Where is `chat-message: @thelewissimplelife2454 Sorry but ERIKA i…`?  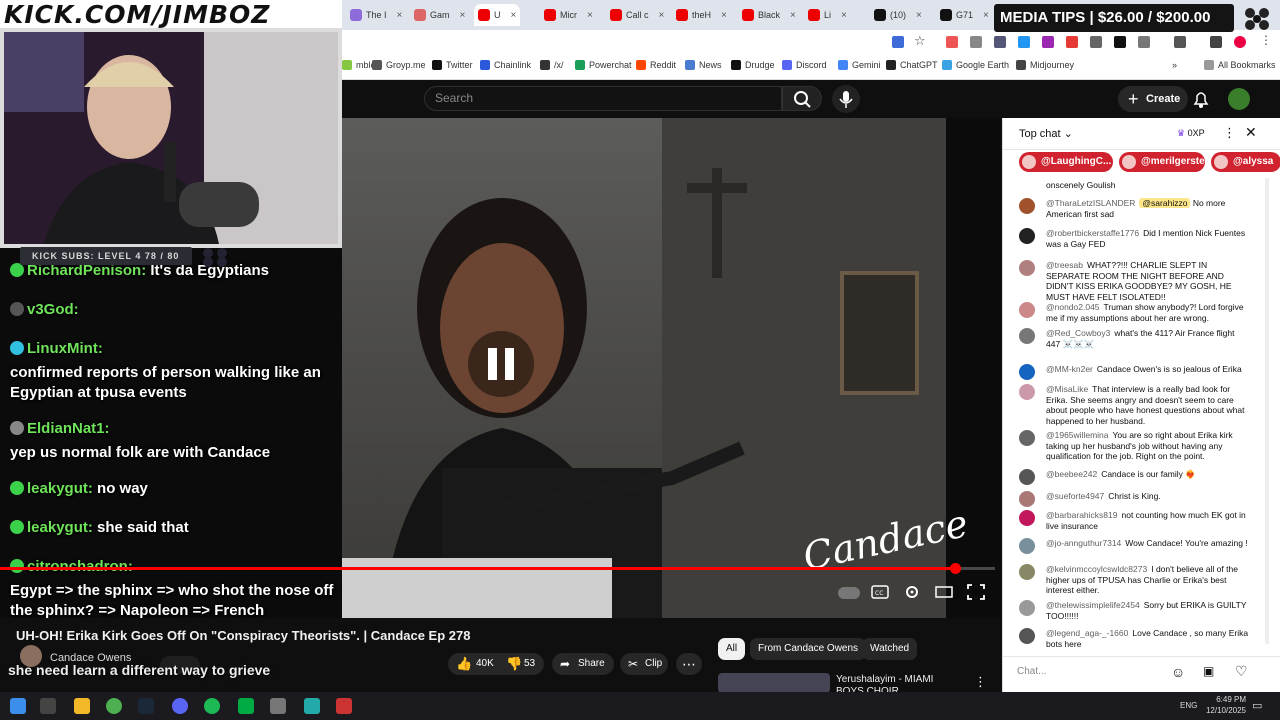
chat-message: @thelewissimplelife2454 Sorry but ERIKA i… is located at coordinates (1131, 610).